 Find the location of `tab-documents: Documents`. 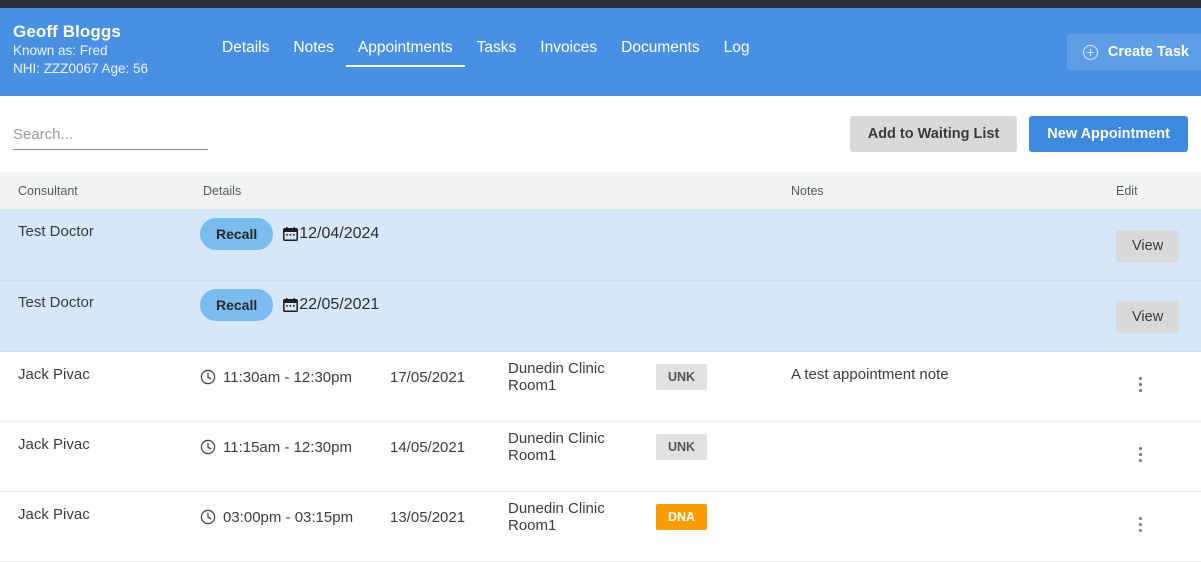

tab-documents: Documents is located at coordinates (660, 51).